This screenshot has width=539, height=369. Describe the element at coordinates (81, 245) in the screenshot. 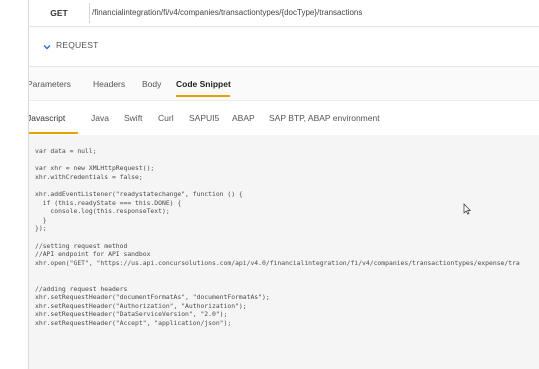

I see `code-line: //setting request method` at that location.